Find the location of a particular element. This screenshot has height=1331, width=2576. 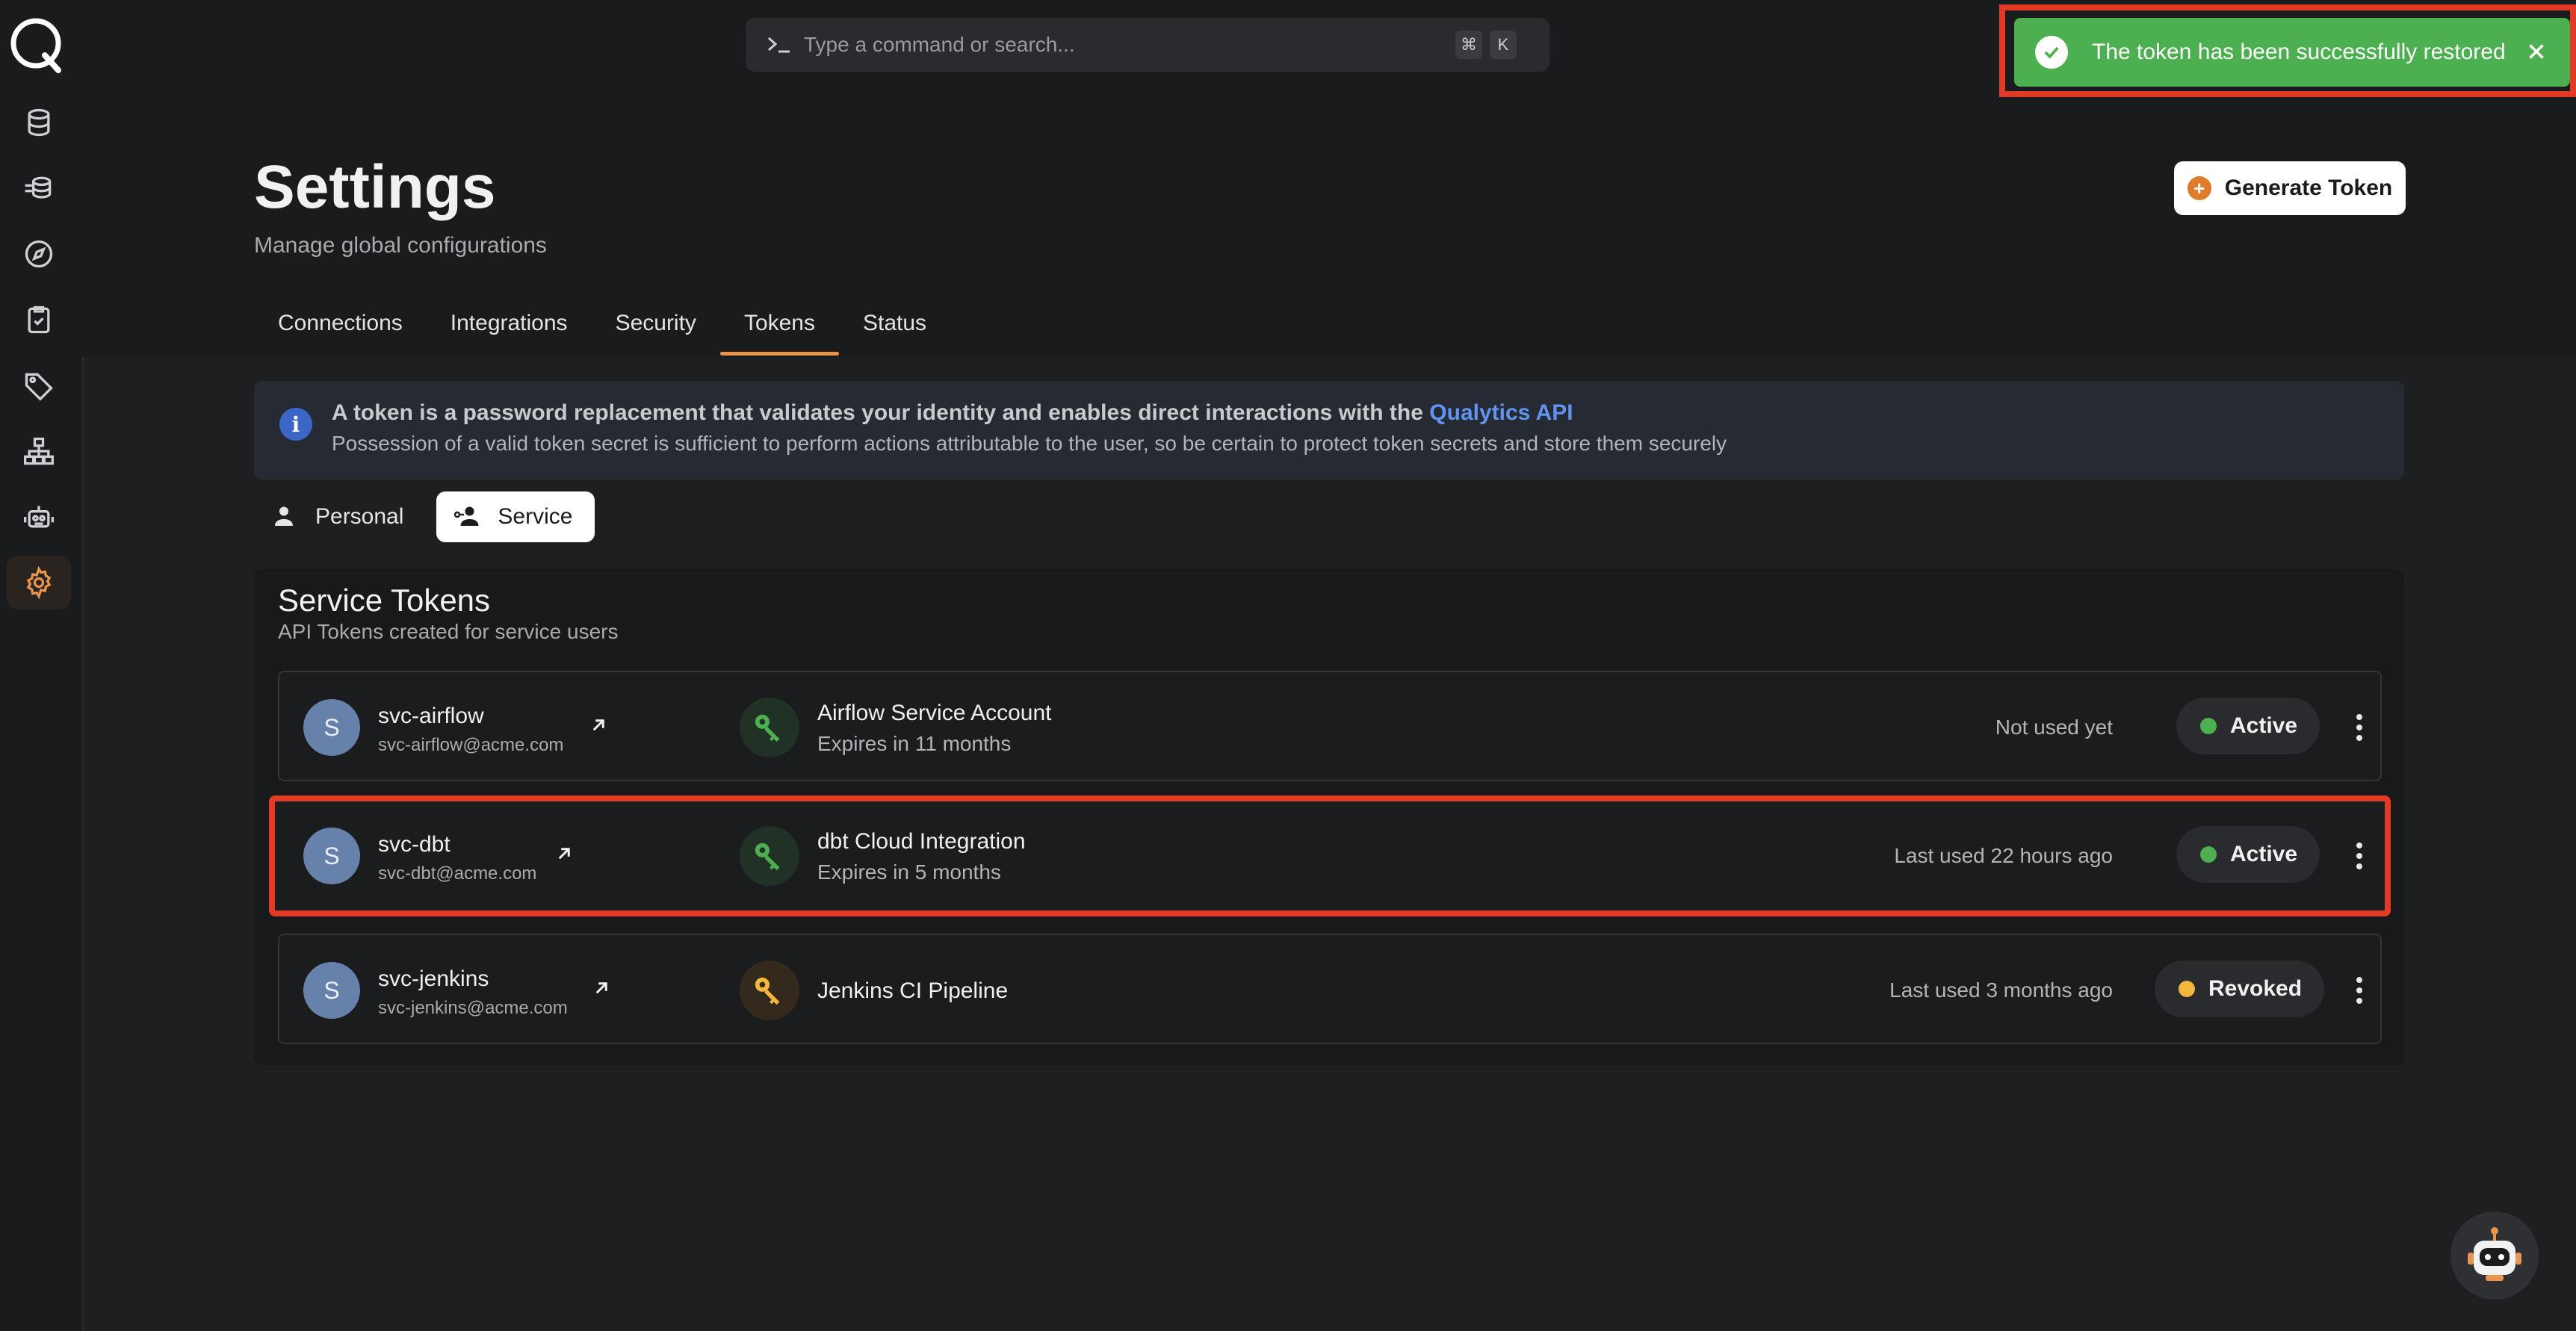

status-badge-label: Revoked is located at coordinates (2255, 988).